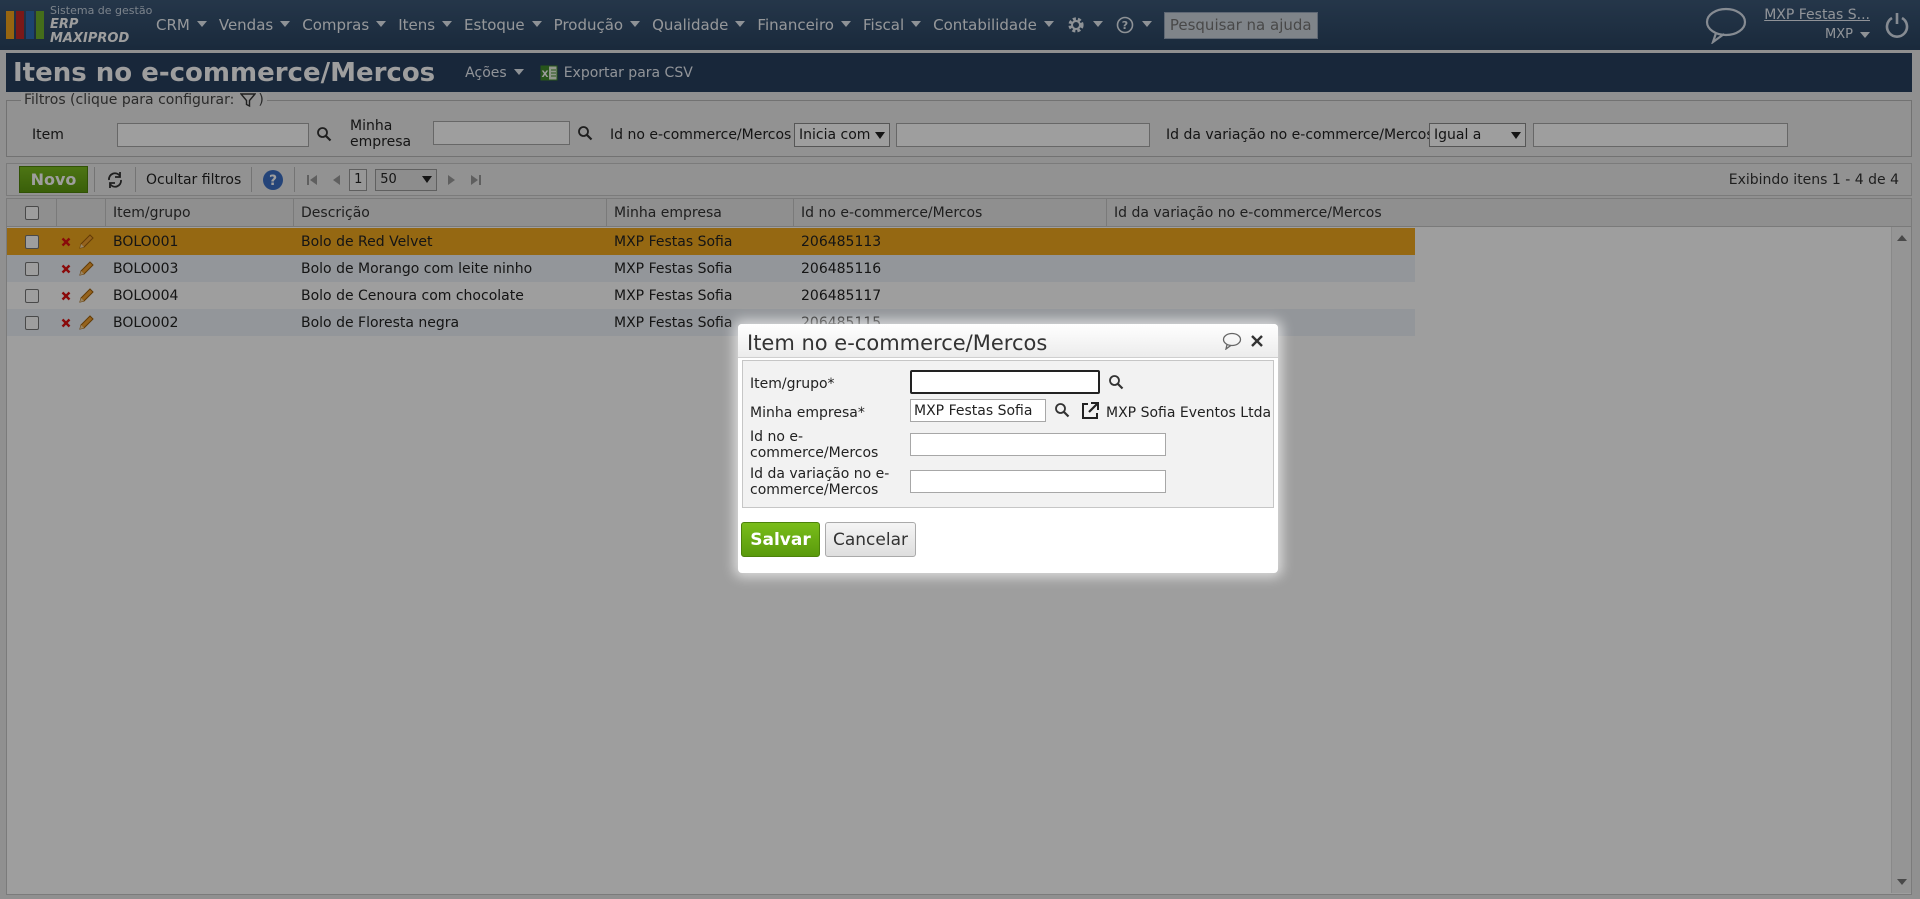 Image resolution: width=1920 pixels, height=899 pixels. I want to click on close-icon, so click(1257, 341).